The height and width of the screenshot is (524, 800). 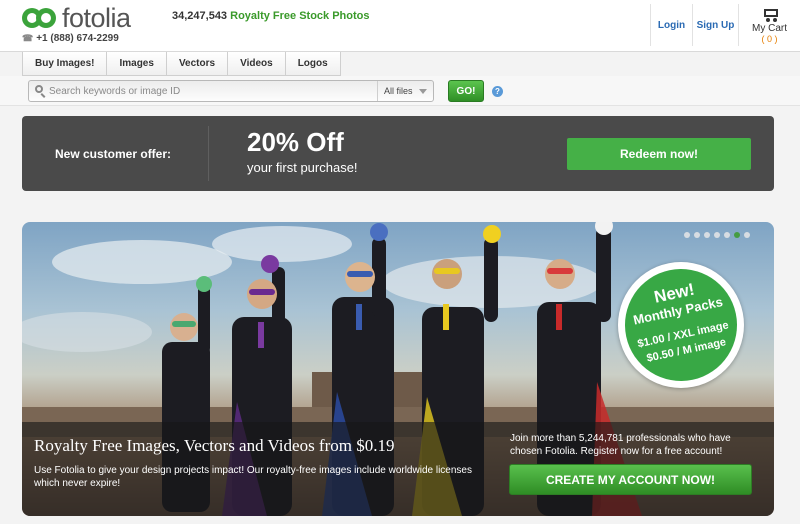 What do you see at coordinates (40, 91) in the screenshot?
I see `search-icon` at bounding box center [40, 91].